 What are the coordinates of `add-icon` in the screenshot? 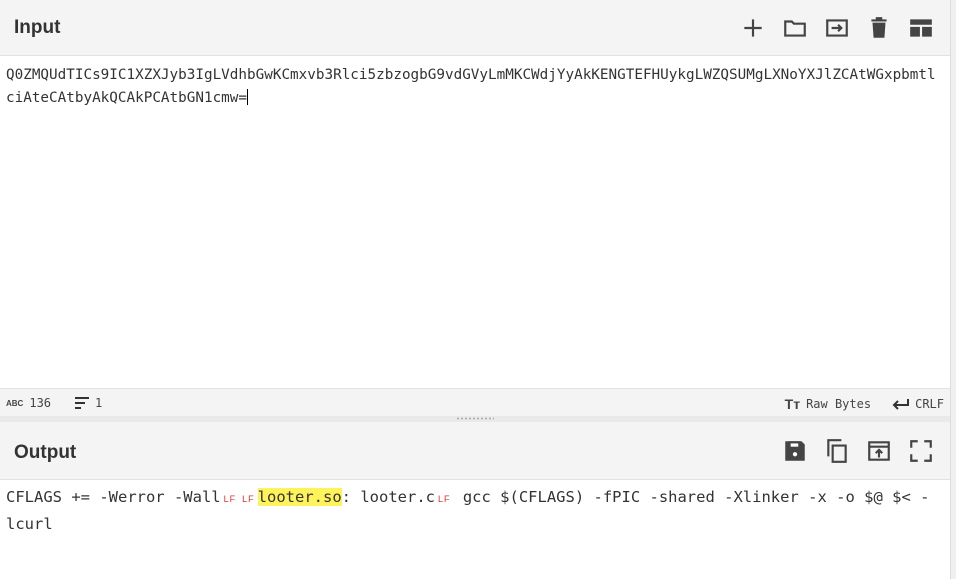 It's located at (753, 28).